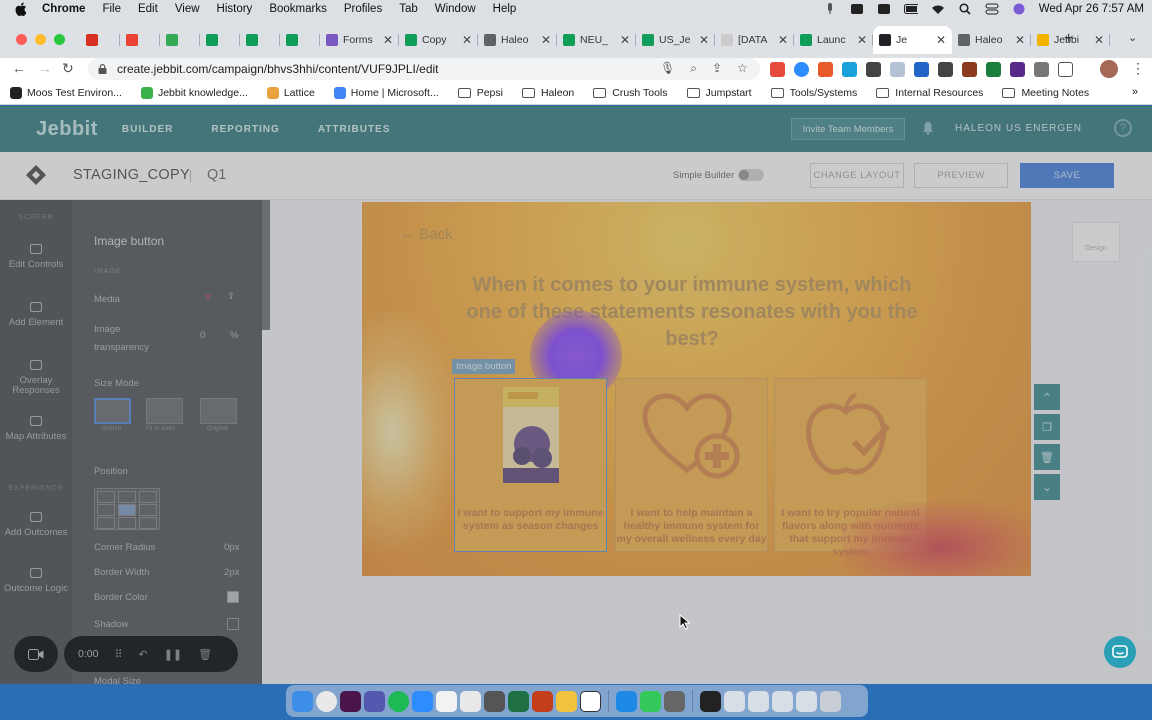  Describe the element at coordinates (326, 701) in the screenshot. I see `chrome-dock-icon` at that location.